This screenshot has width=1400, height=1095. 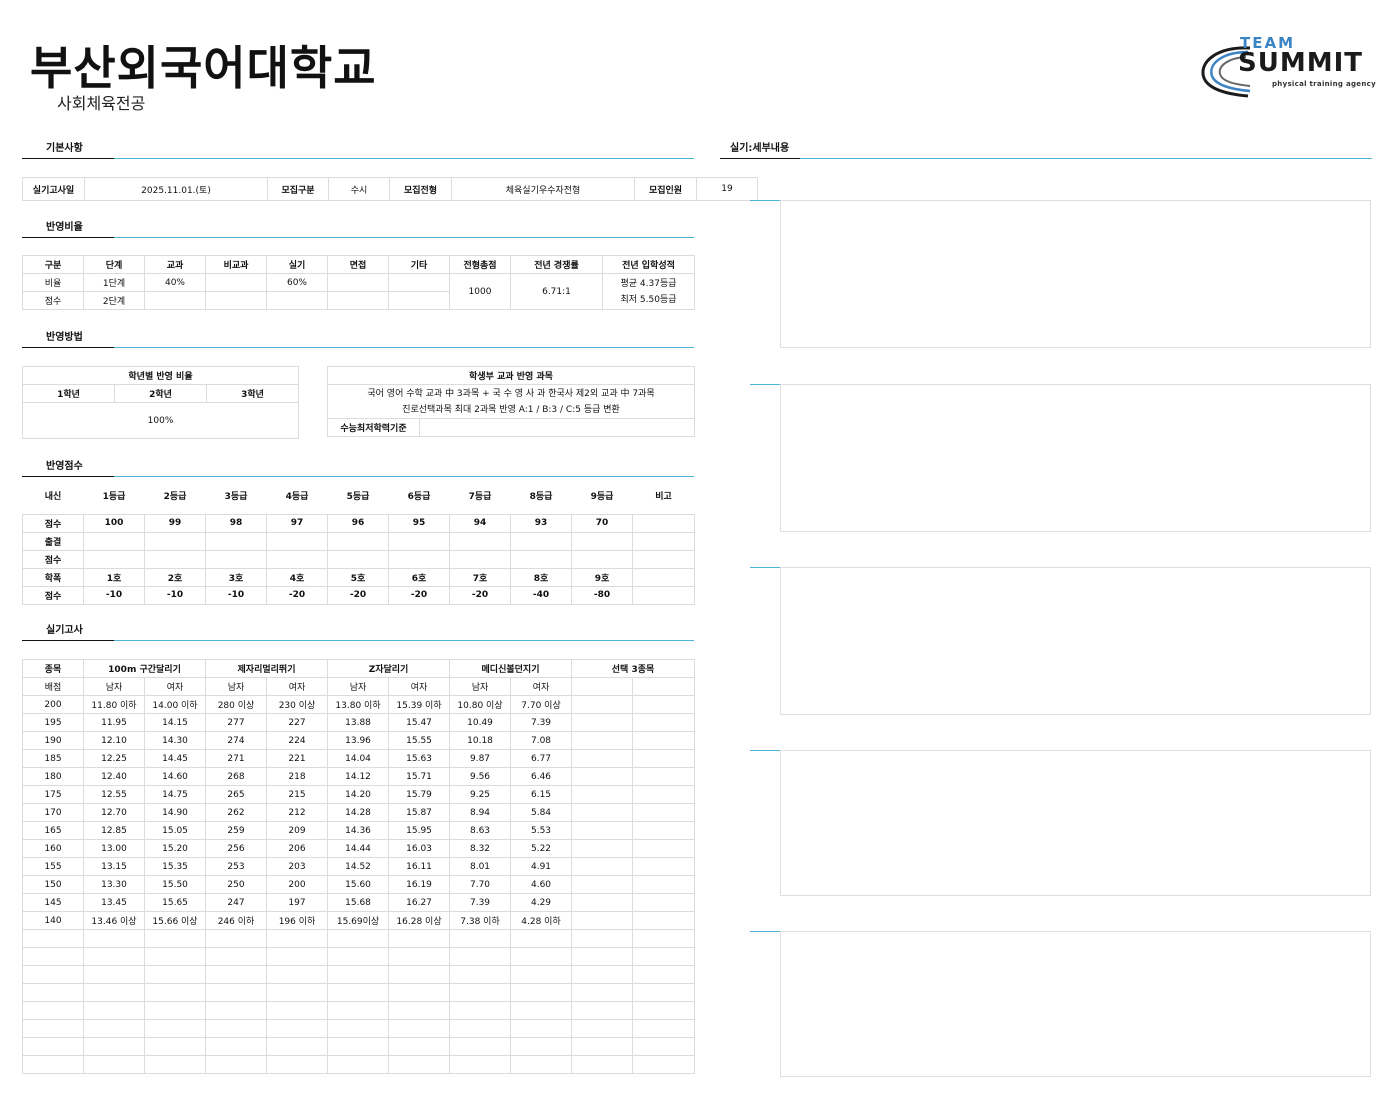 I want to click on practical-cell: 16.03, so click(x=419, y=848).